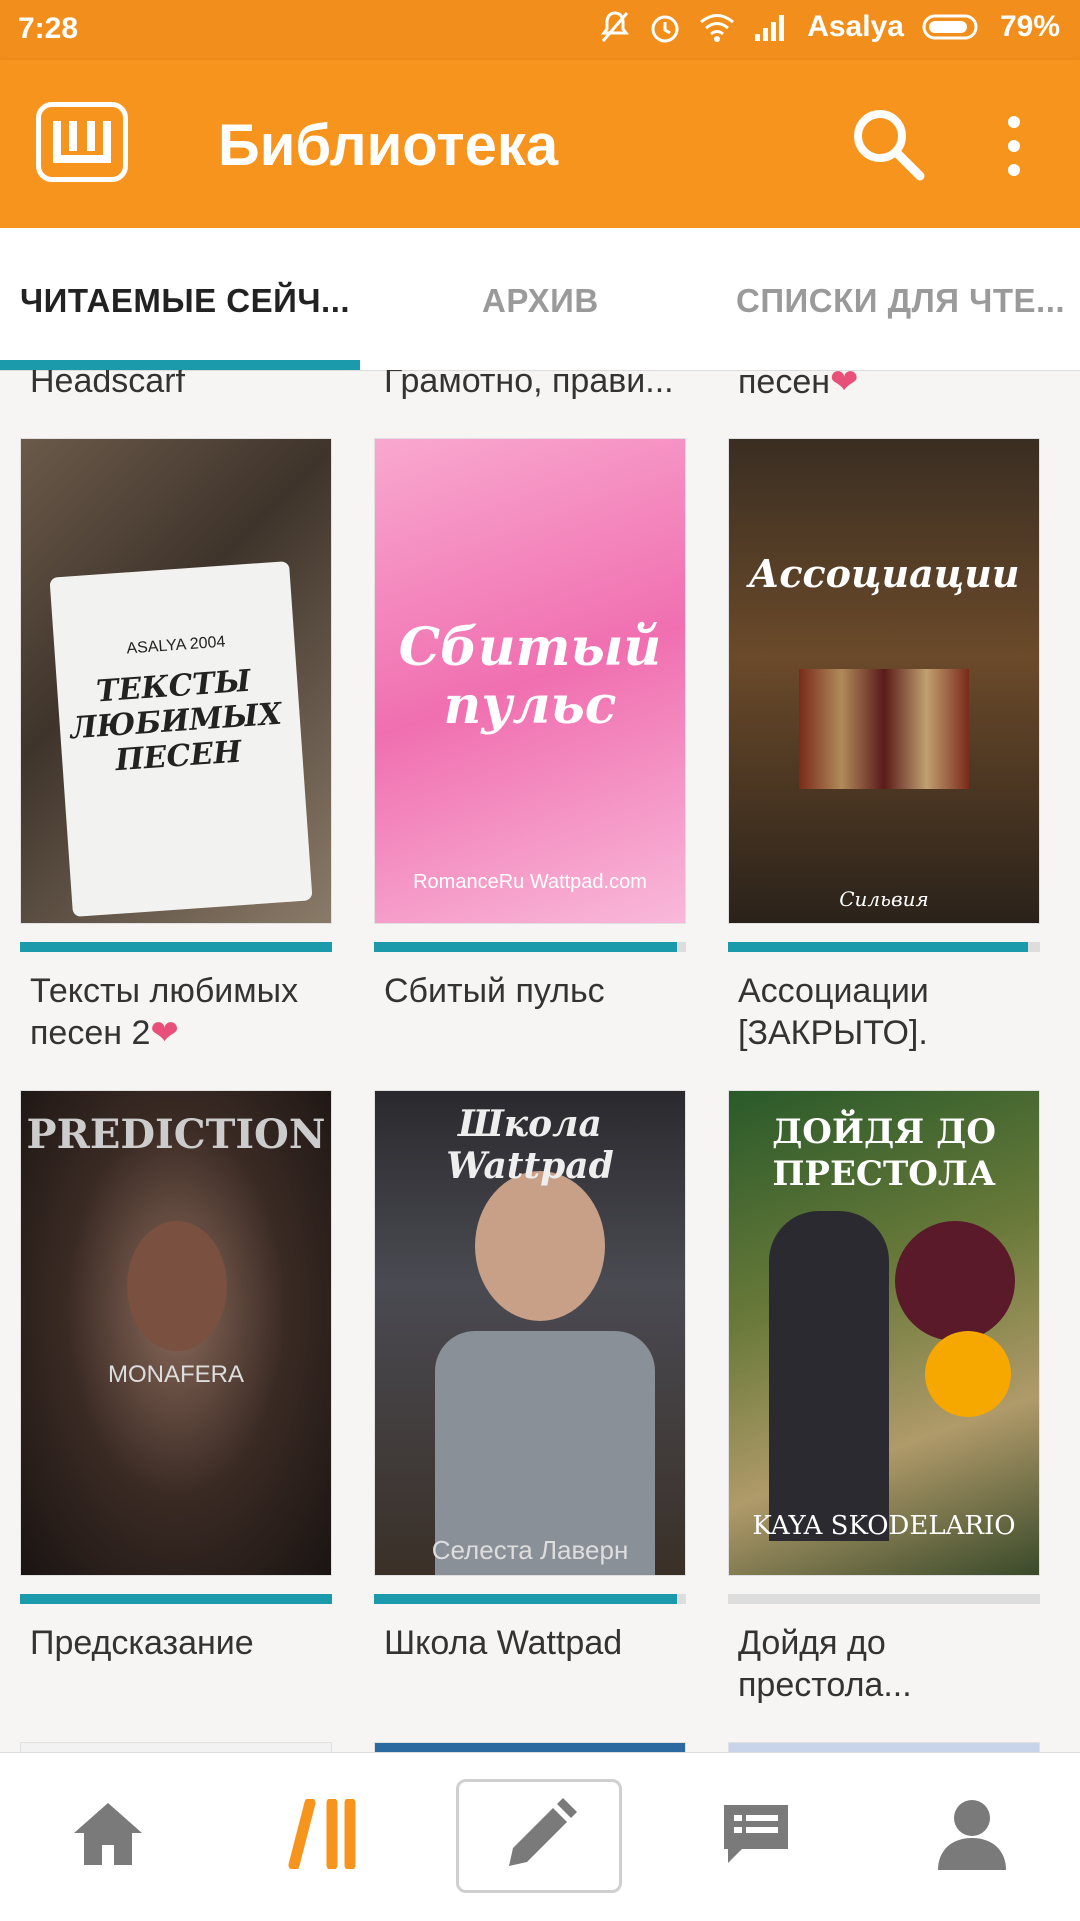 The image size is (1080, 1921). What do you see at coordinates (388, 145) in the screenshot?
I see `page-title: Библиотека` at bounding box center [388, 145].